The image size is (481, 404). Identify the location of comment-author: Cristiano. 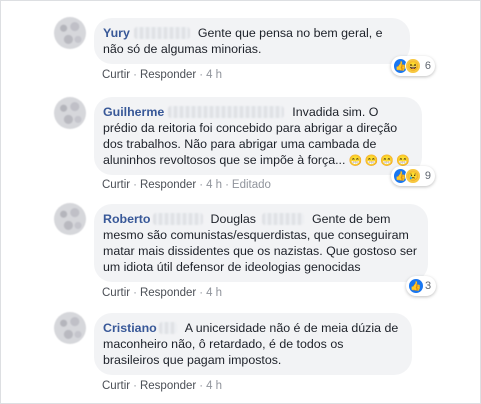
(130, 328).